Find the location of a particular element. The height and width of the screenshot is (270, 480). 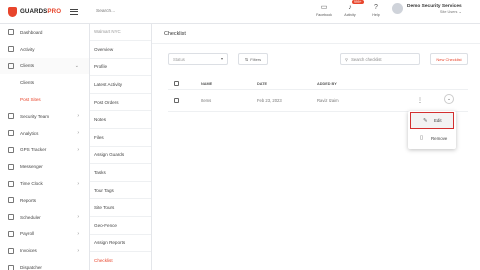

sidebar-item-gps-tracker: GPS Tracker › is located at coordinates (44, 150).